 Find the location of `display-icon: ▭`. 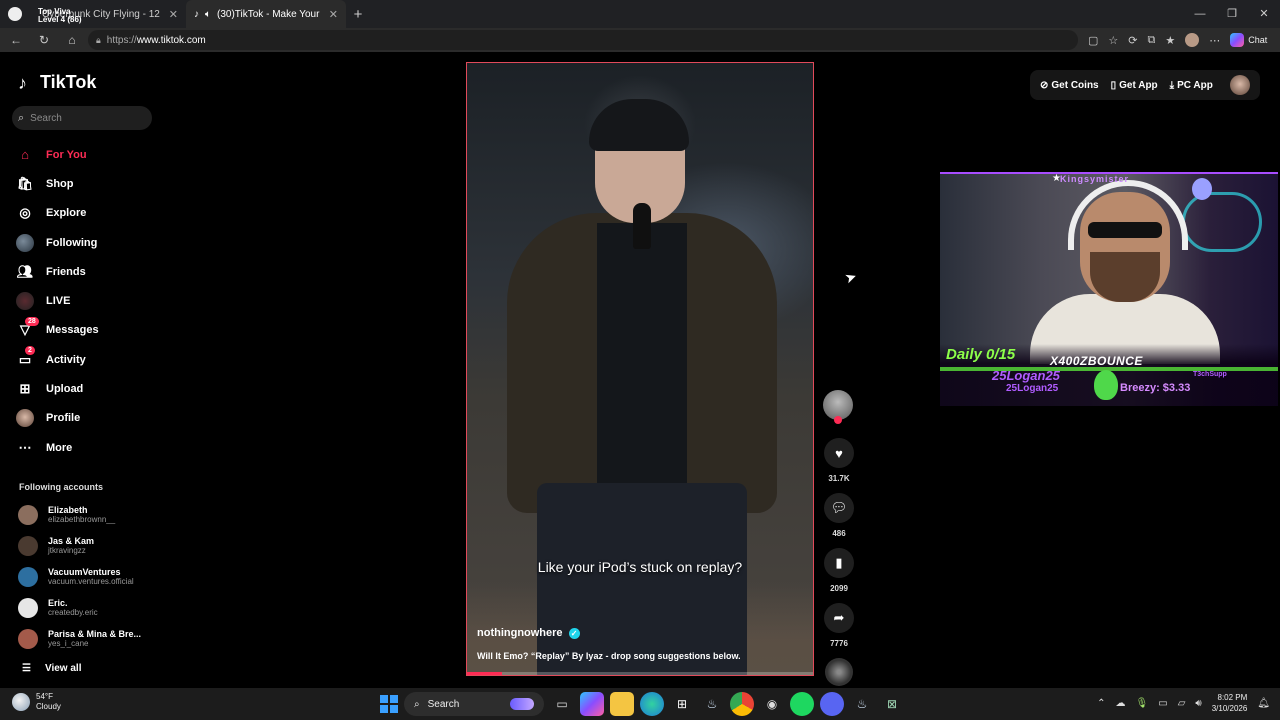

display-icon: ▭ is located at coordinates (1162, 703).